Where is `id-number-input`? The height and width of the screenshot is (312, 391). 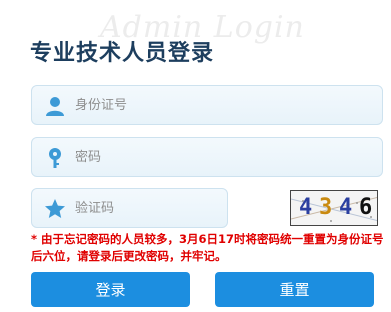 id-number-input is located at coordinates (225, 105).